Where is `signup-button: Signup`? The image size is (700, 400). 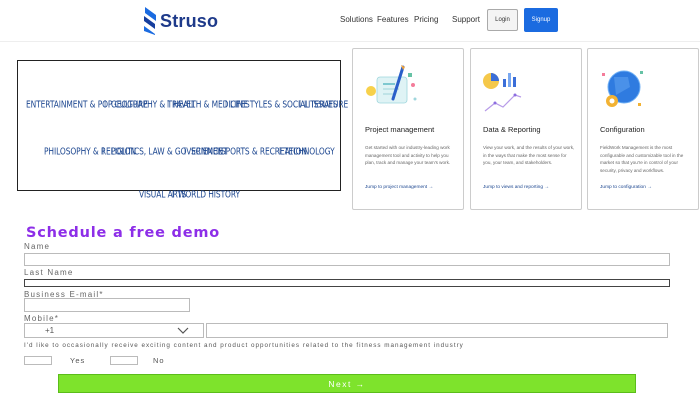 signup-button: Signup is located at coordinates (541, 20).